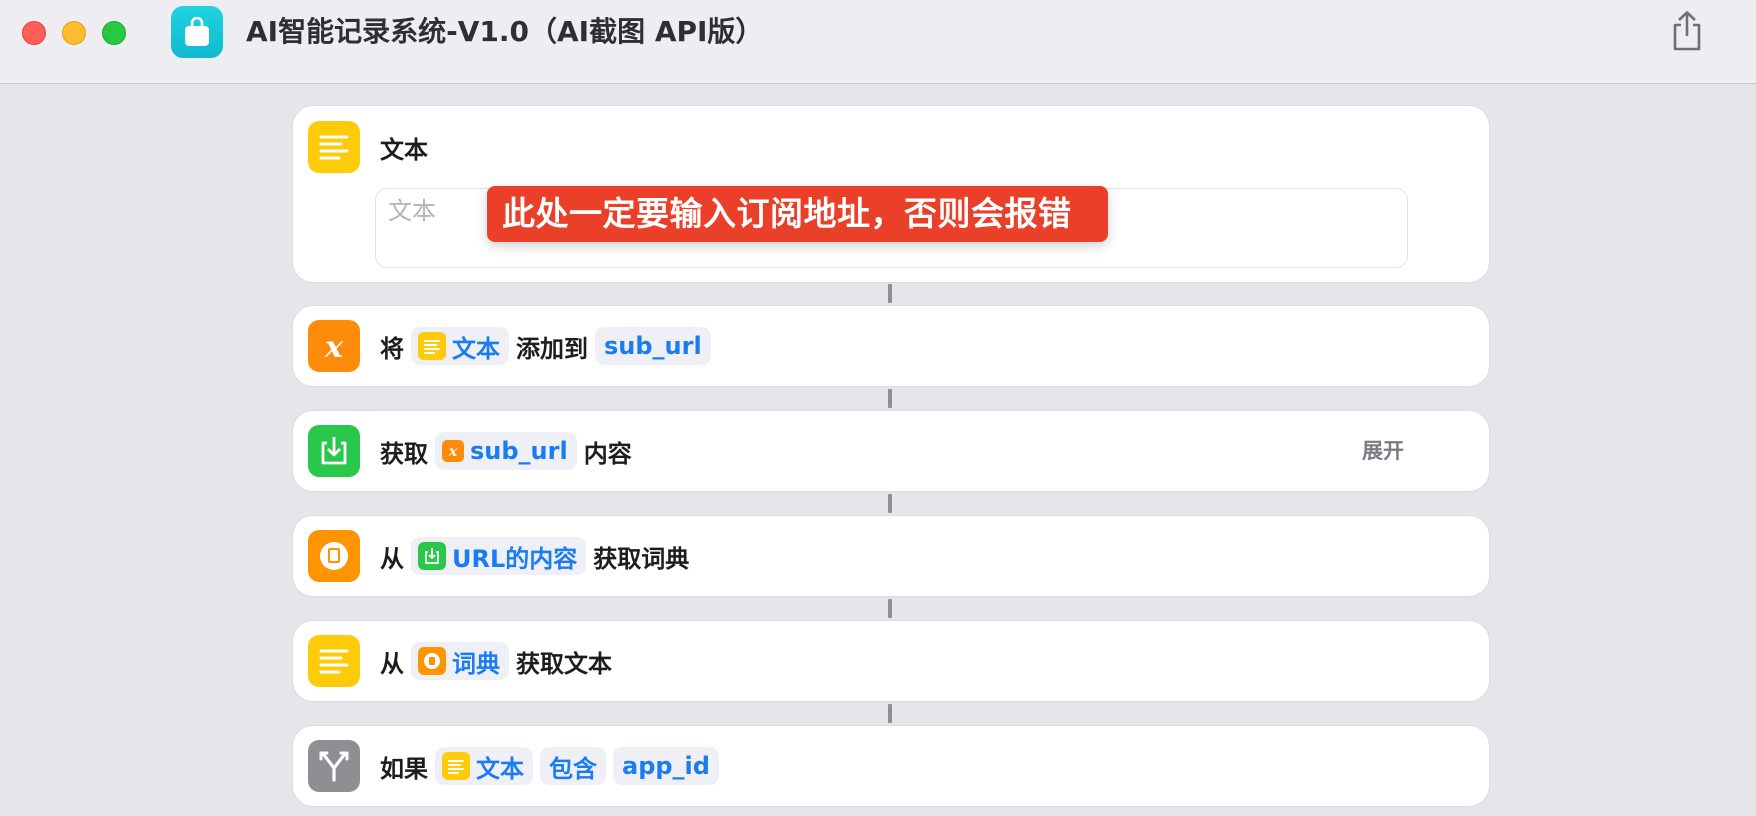 The width and height of the screenshot is (1756, 816). I want to click on text-action-title-row: 文本, so click(407, 147).